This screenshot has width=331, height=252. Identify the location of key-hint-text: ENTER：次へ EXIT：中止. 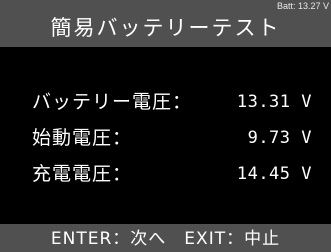
(165, 239).